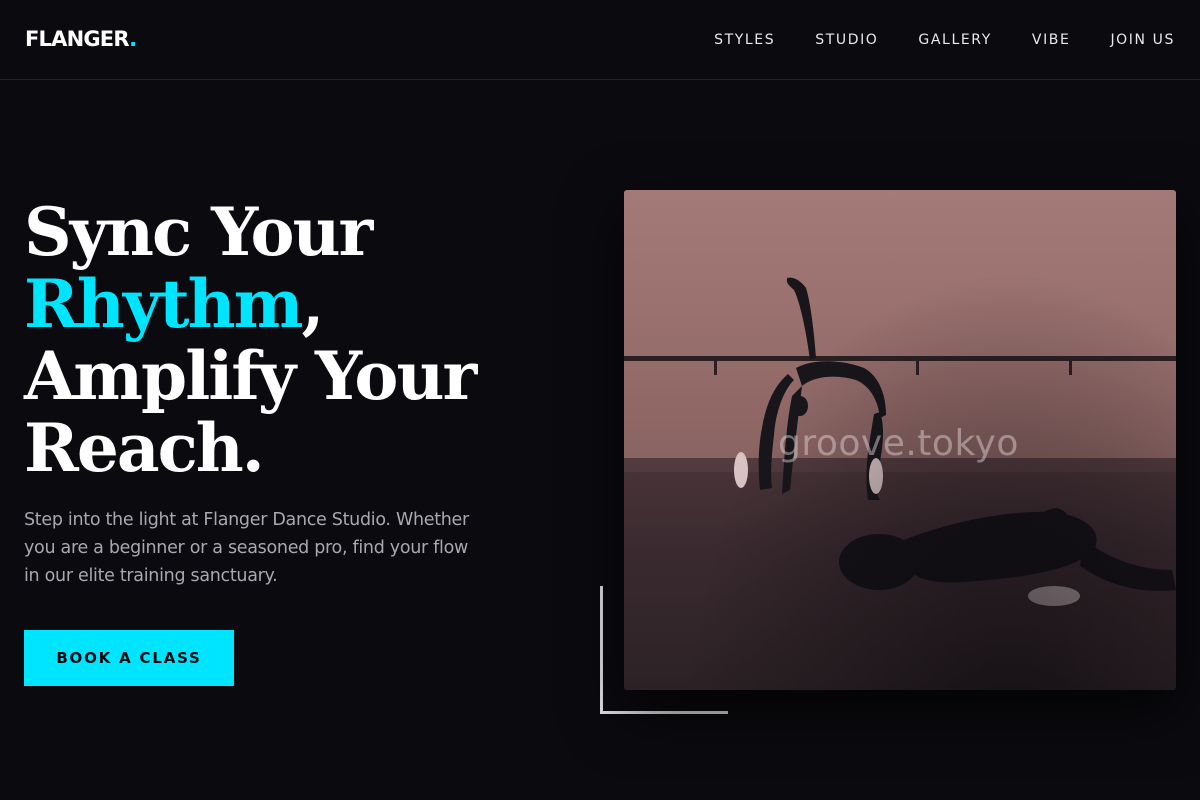 Image resolution: width=1200 pixels, height=800 pixels. I want to click on logo: FLANGER., so click(81, 39).